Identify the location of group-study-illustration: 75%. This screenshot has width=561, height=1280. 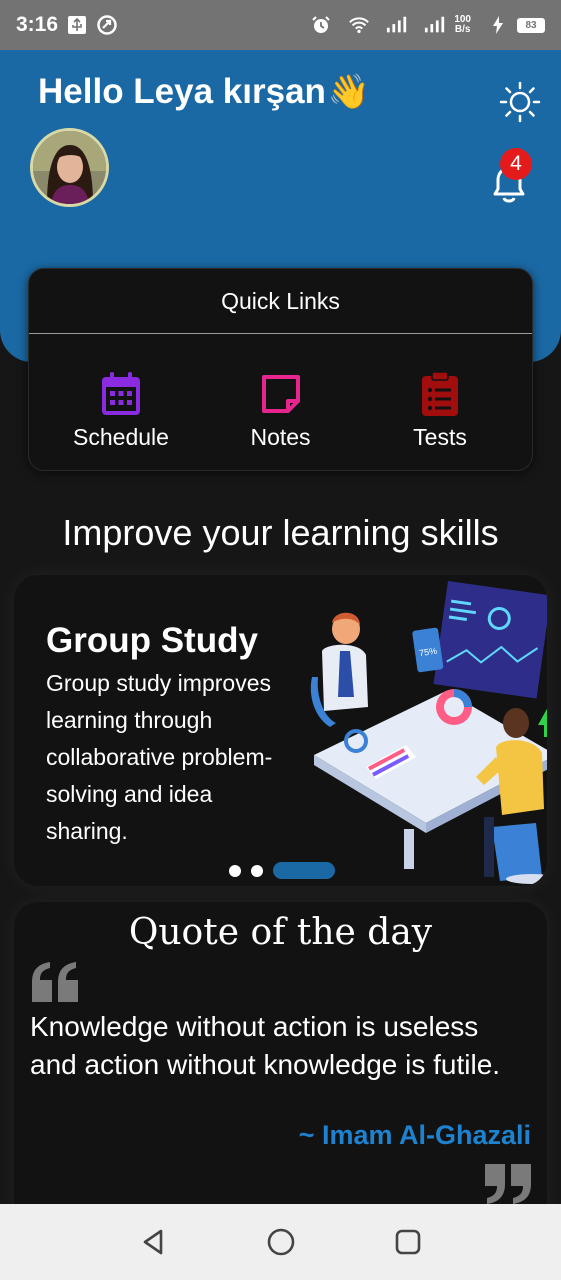
(421, 731).